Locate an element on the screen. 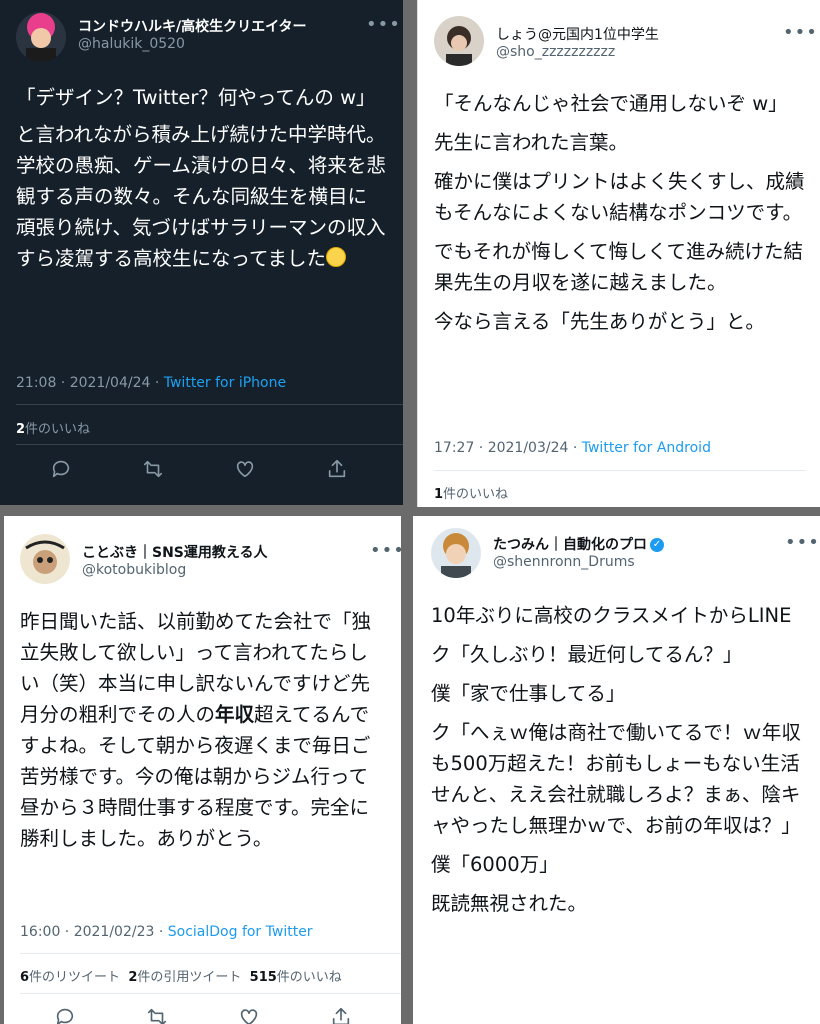 Image resolution: width=820 pixels, height=1024 pixels. tweet-meta: 21:08 · 2021/04/24 · Twitter for iPhone is located at coordinates (151, 383).